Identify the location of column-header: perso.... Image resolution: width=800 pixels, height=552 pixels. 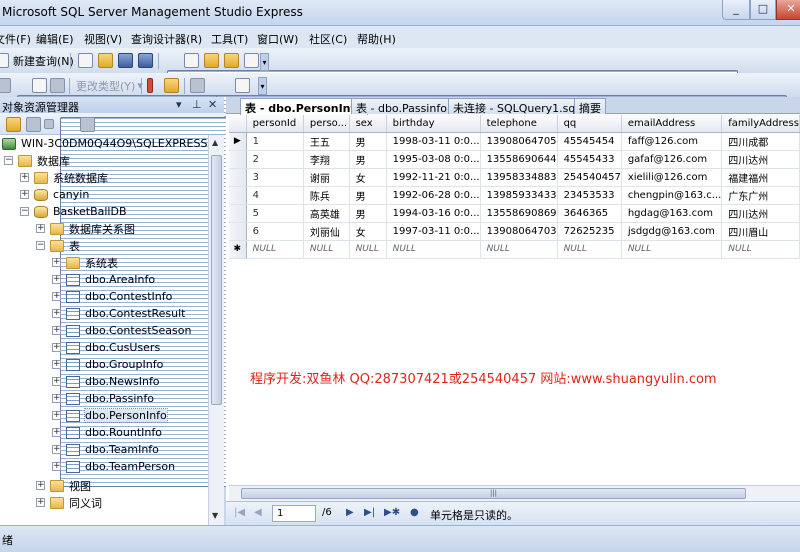
(326, 124).